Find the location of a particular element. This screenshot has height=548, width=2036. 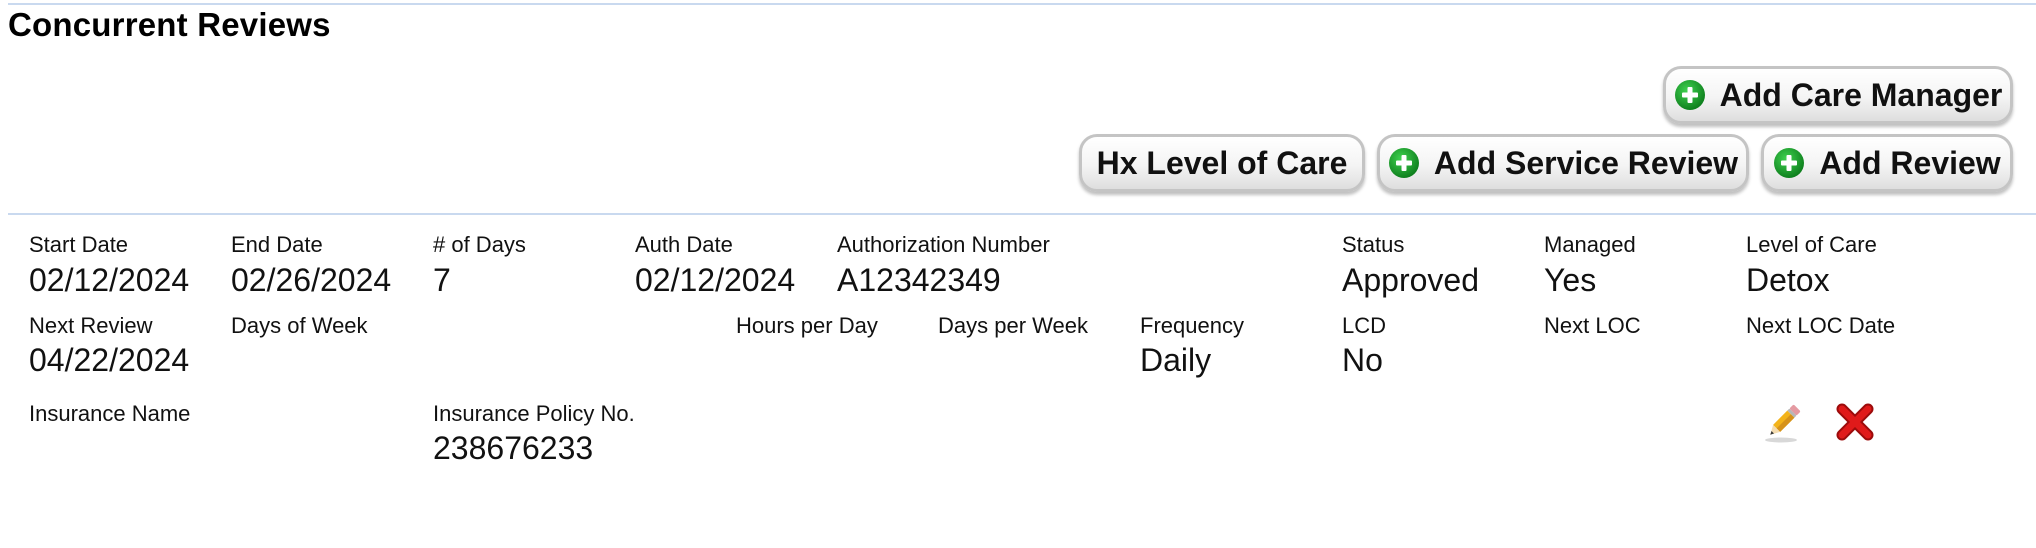

review-divider is located at coordinates (1022, 214).